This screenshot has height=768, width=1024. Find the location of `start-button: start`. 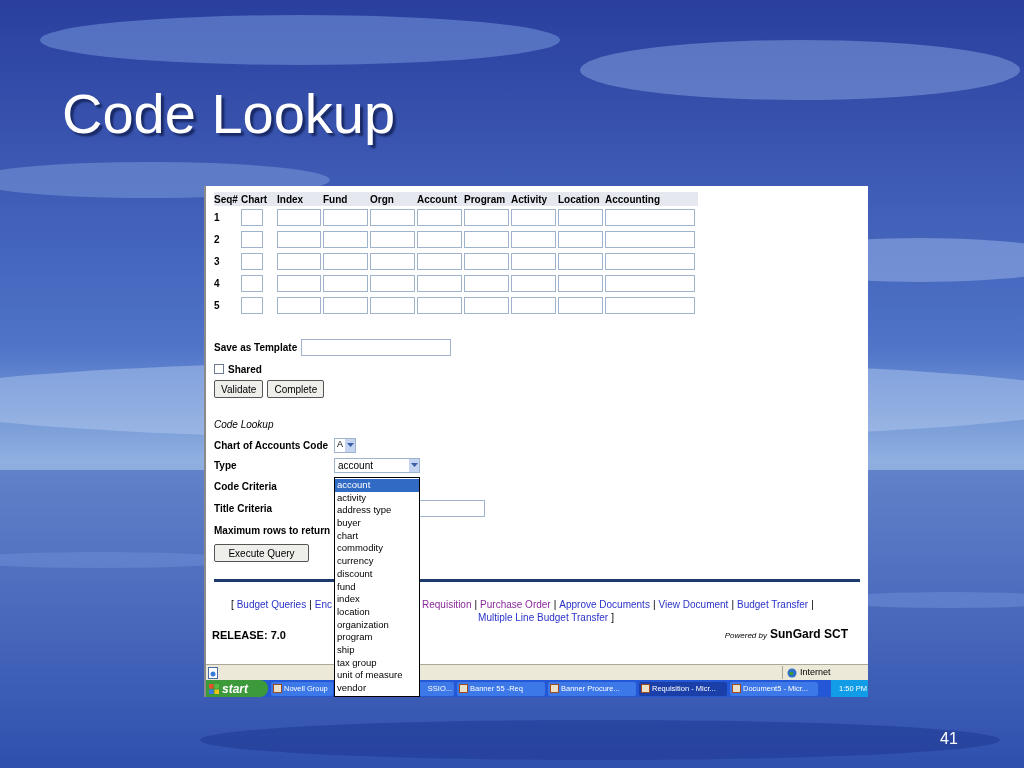

start-button: start is located at coordinates (237, 688).